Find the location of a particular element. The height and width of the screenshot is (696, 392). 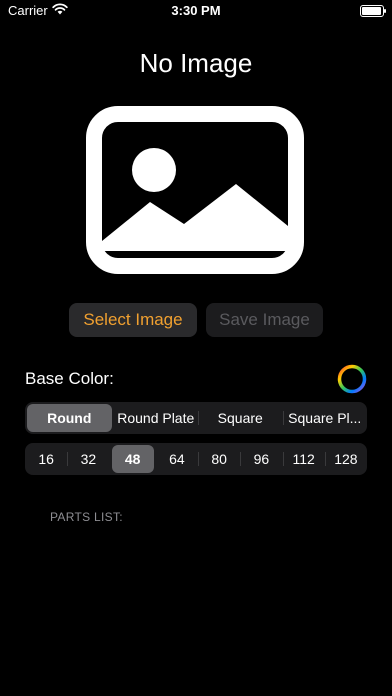

shape-option-round: Round is located at coordinates (69, 418).